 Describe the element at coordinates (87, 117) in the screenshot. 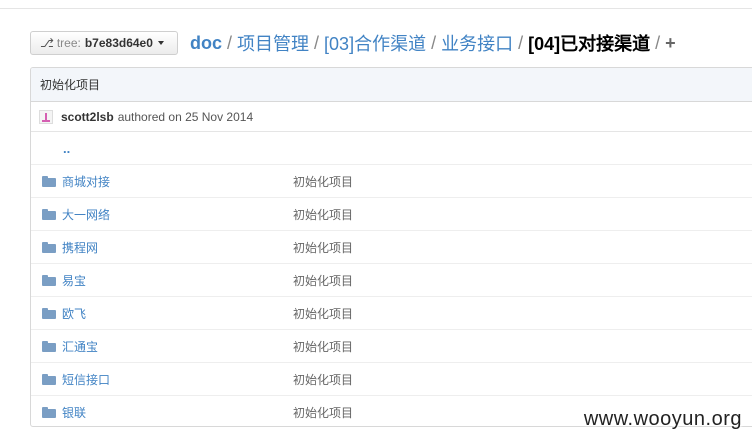

I see `author-name: scott2lsb` at that location.